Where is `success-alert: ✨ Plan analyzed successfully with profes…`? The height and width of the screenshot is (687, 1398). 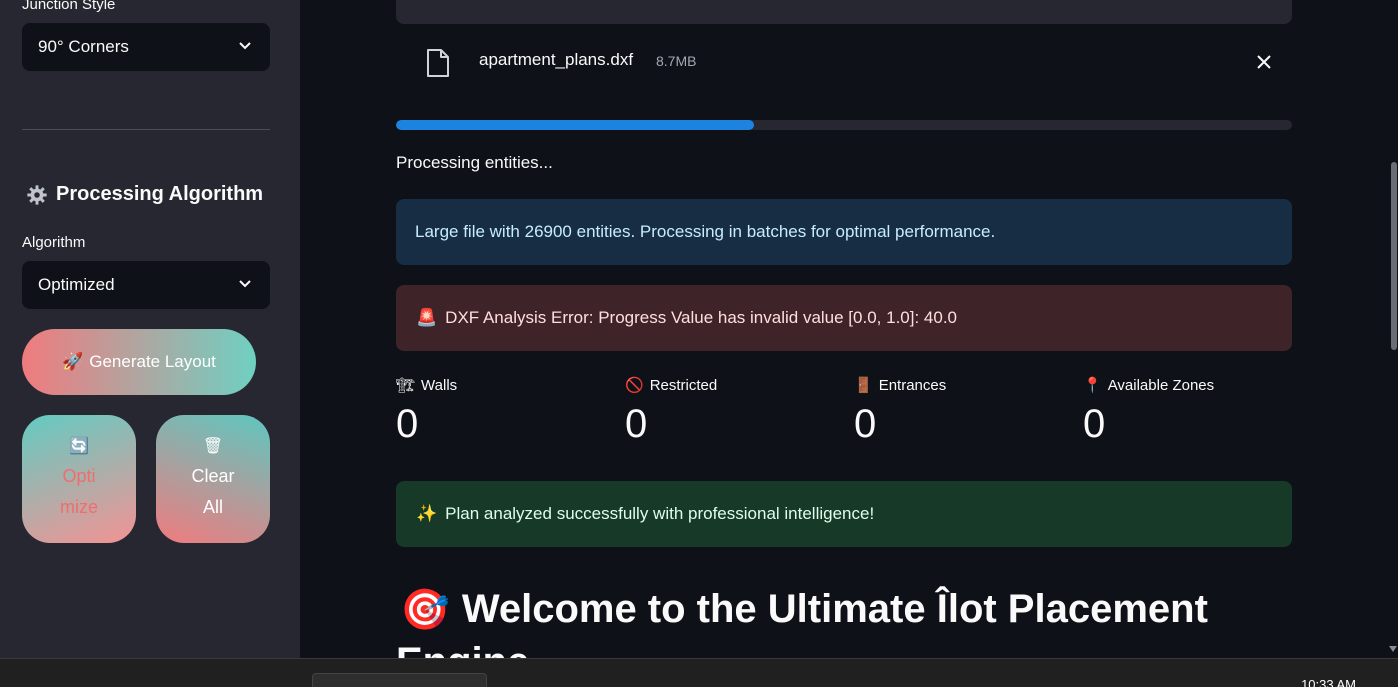 success-alert: ✨ Plan analyzed successfully with profes… is located at coordinates (844, 514).